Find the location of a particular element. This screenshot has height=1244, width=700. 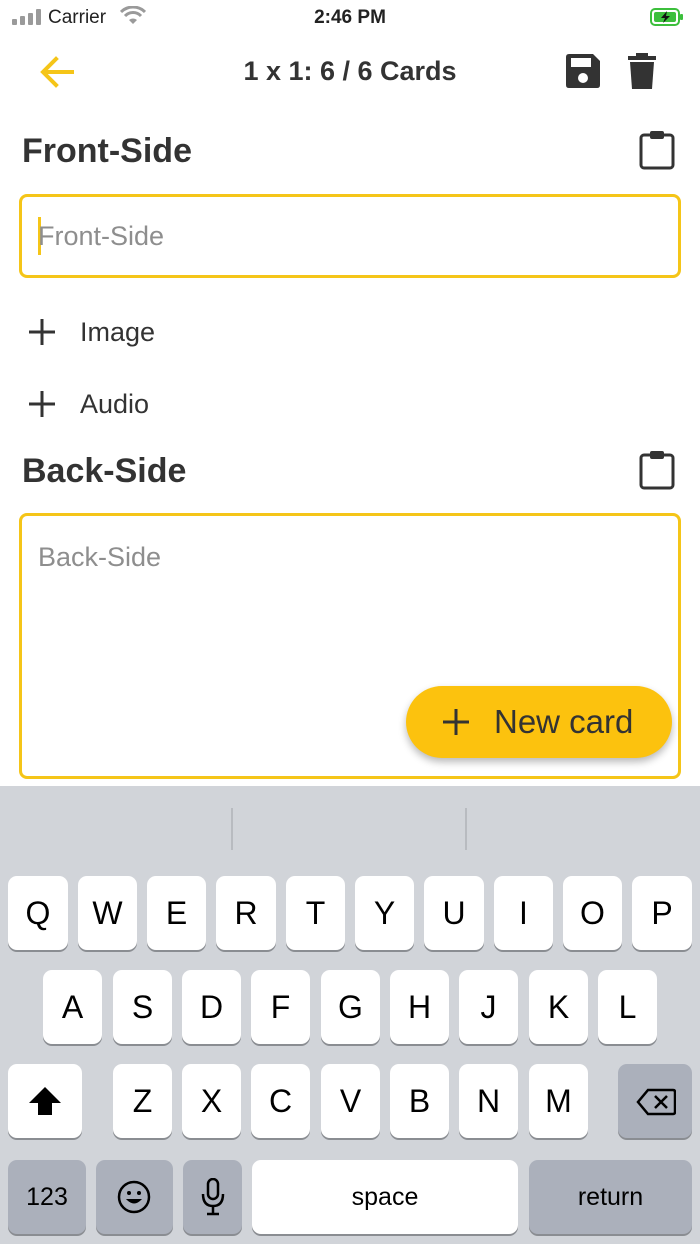

key-r: R is located at coordinates (246, 913).